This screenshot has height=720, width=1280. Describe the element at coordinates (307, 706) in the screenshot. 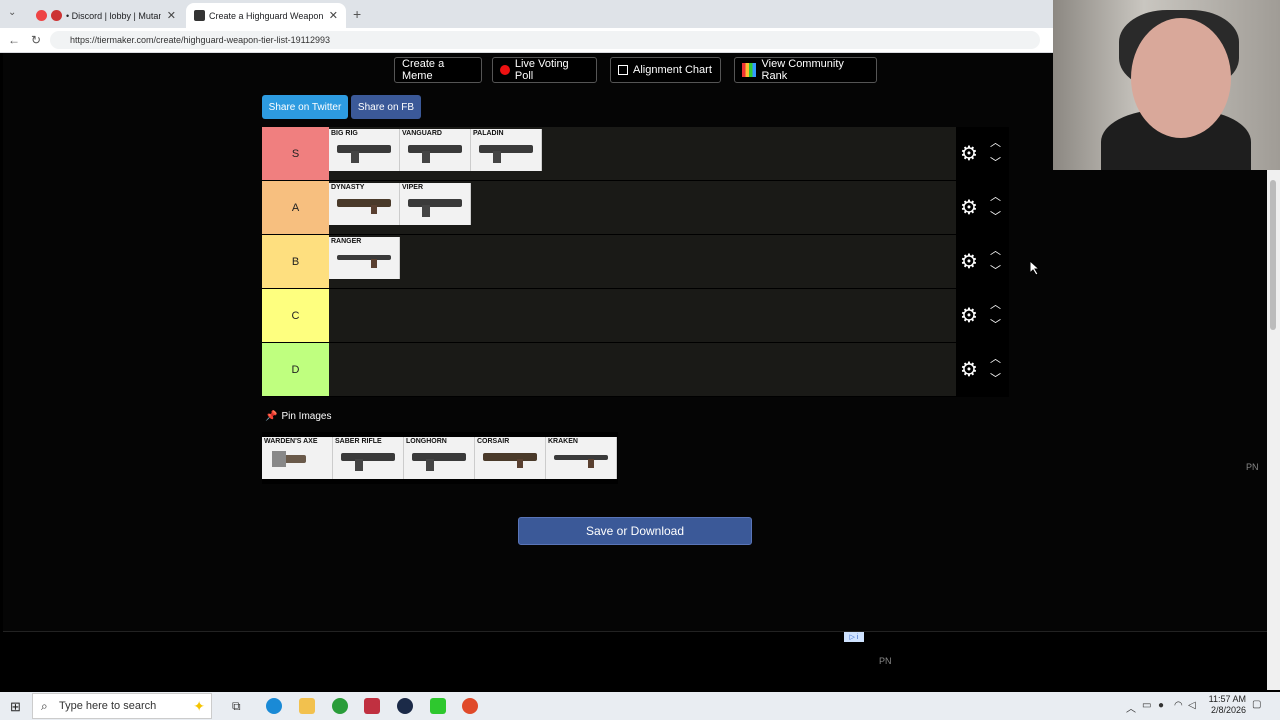

I see `file-explorer-icon` at that location.